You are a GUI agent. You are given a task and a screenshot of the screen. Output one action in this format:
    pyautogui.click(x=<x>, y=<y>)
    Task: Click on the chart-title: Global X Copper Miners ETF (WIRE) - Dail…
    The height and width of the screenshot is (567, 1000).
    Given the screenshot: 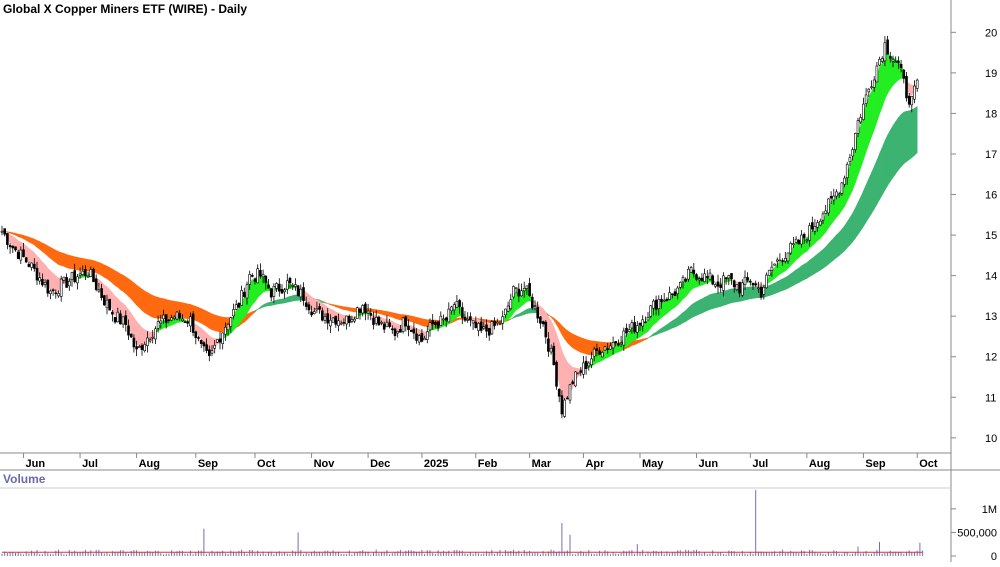 What is the action you would take?
    pyautogui.click(x=125, y=9)
    